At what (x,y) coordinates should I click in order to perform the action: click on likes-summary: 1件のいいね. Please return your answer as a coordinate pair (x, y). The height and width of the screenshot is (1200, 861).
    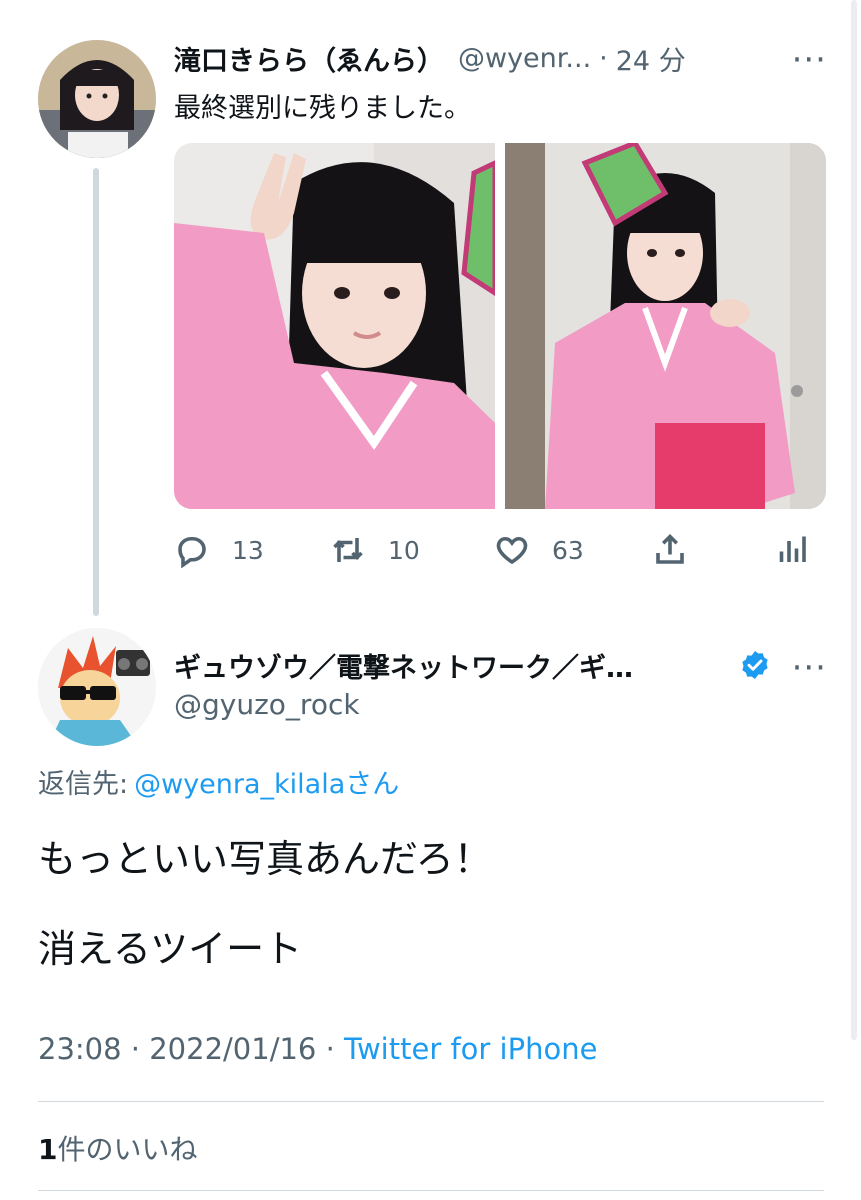
    Looking at the image, I should click on (118, 1148).